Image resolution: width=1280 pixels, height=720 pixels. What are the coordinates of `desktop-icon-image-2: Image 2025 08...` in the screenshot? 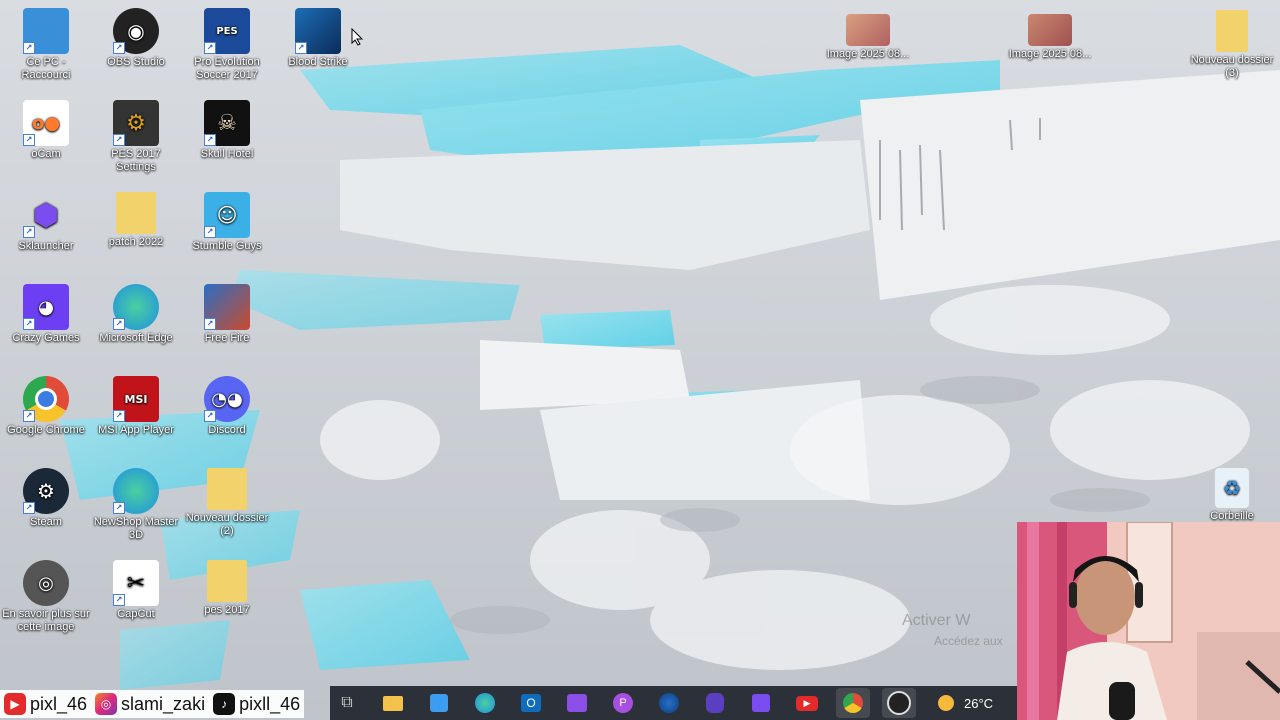 It's located at (1050, 37).